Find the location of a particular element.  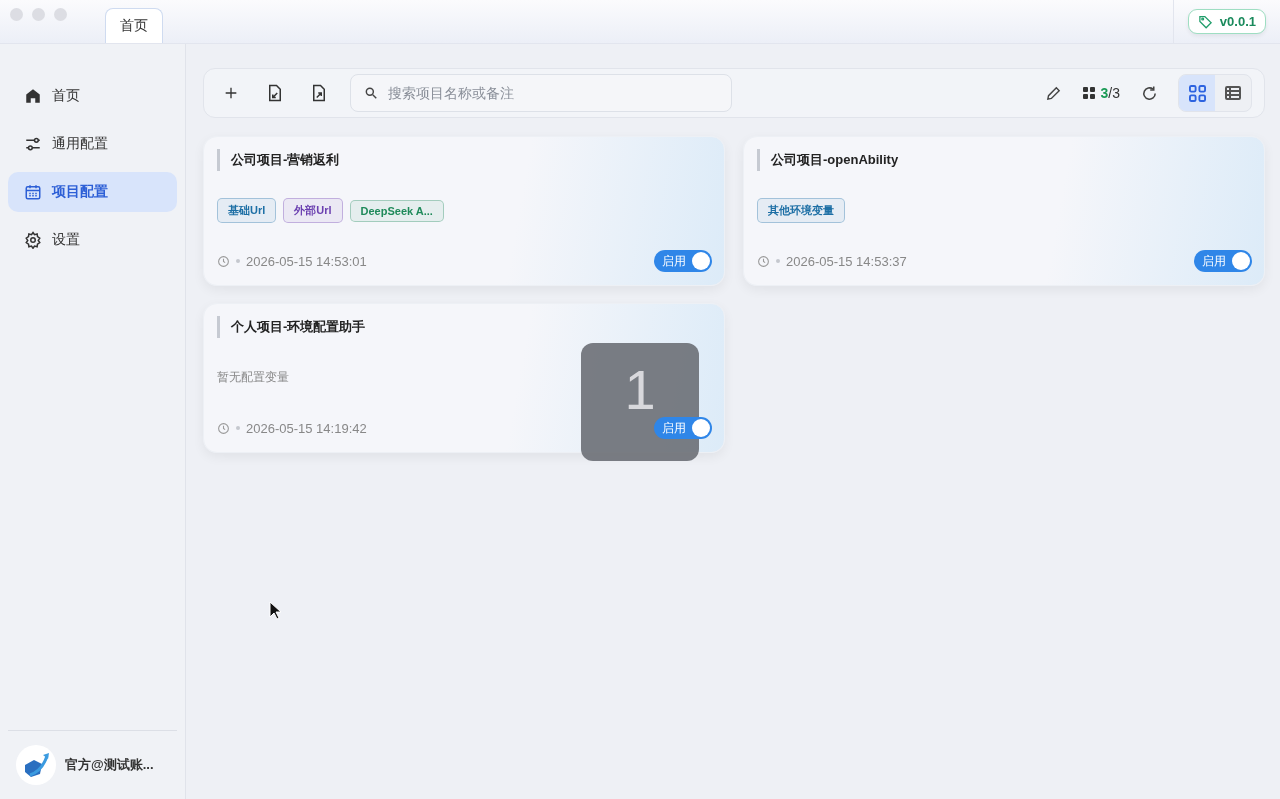

project-title: 公司项目-营销返利 is located at coordinates (464, 160).